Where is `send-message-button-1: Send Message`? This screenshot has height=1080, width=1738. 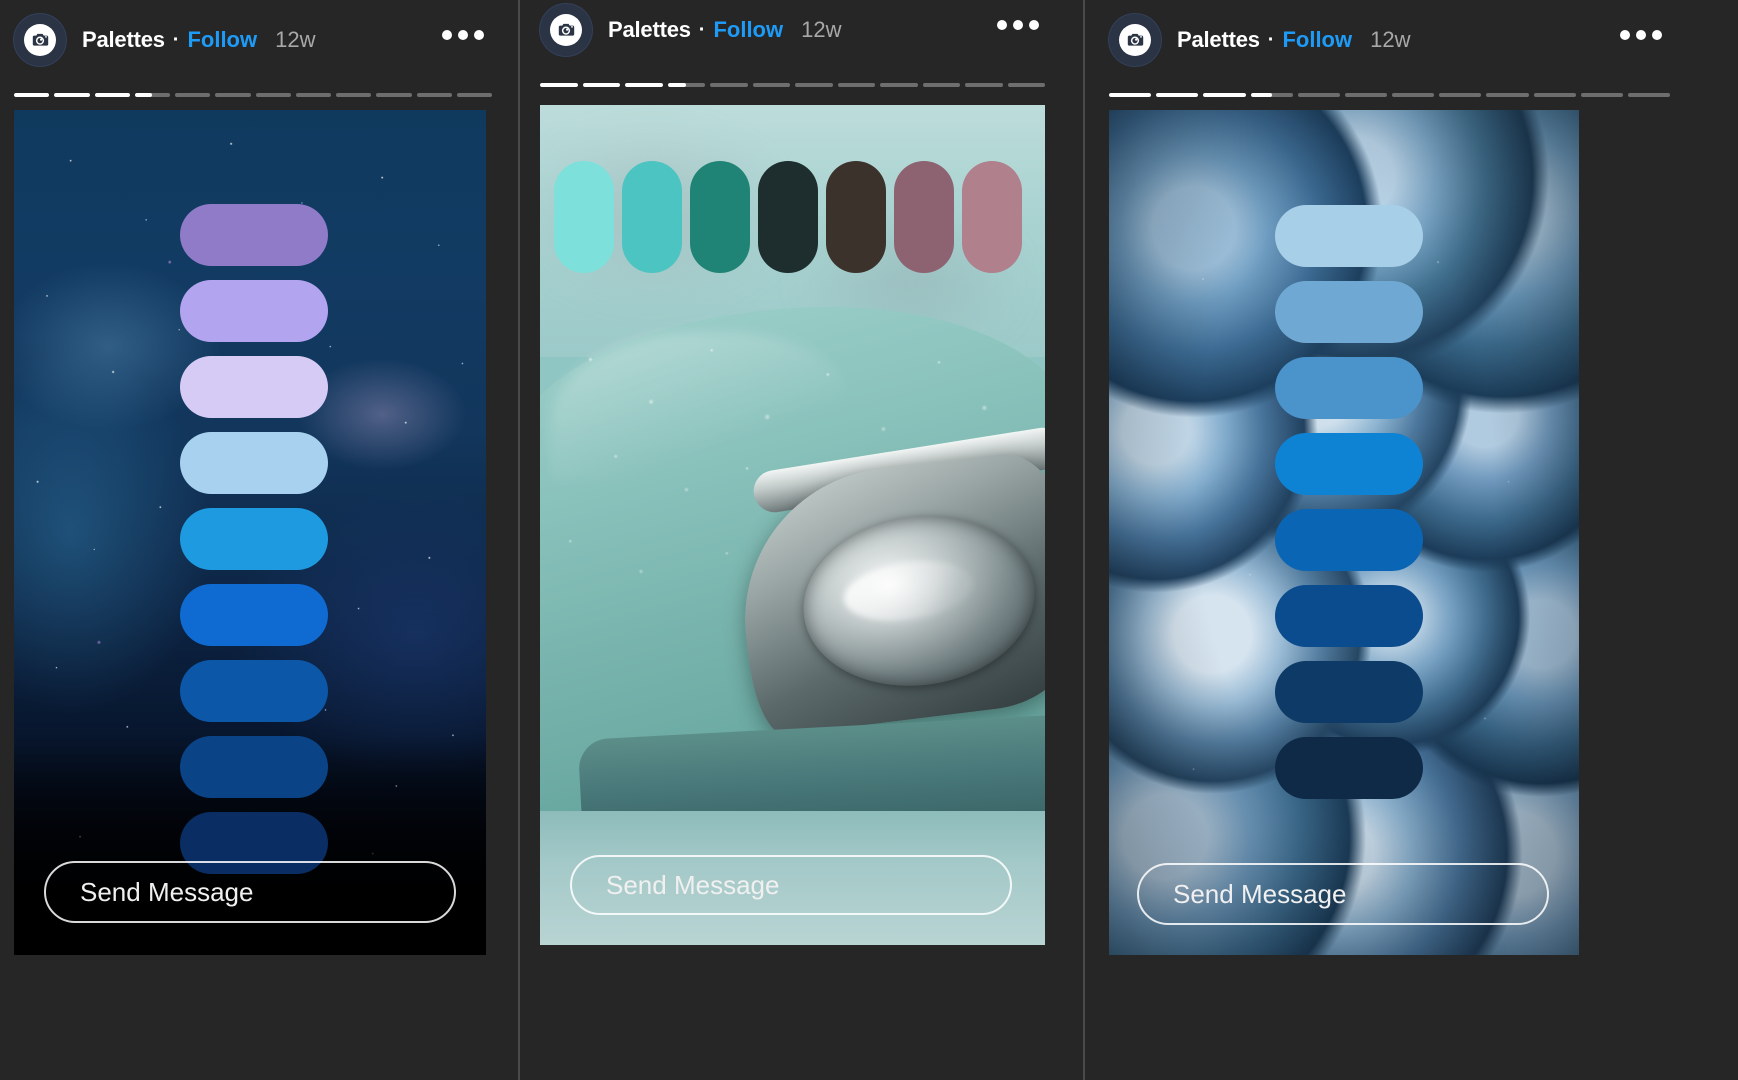
send-message-button-1: Send Message is located at coordinates (250, 892).